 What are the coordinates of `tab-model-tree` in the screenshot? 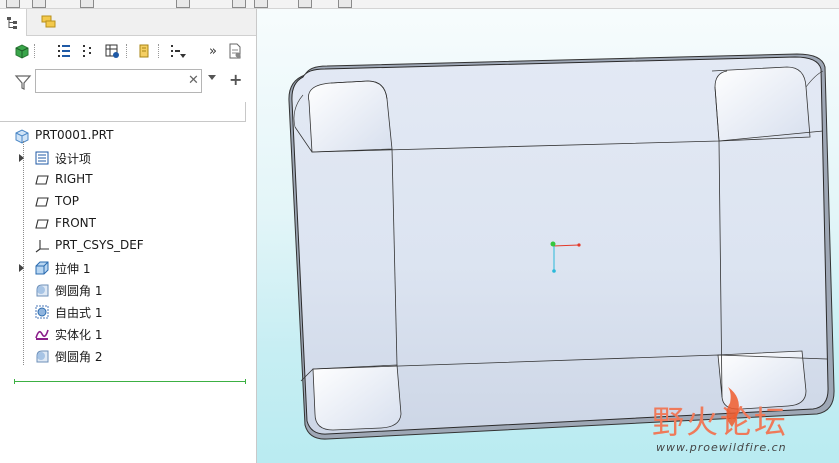 It's located at (13, 22).